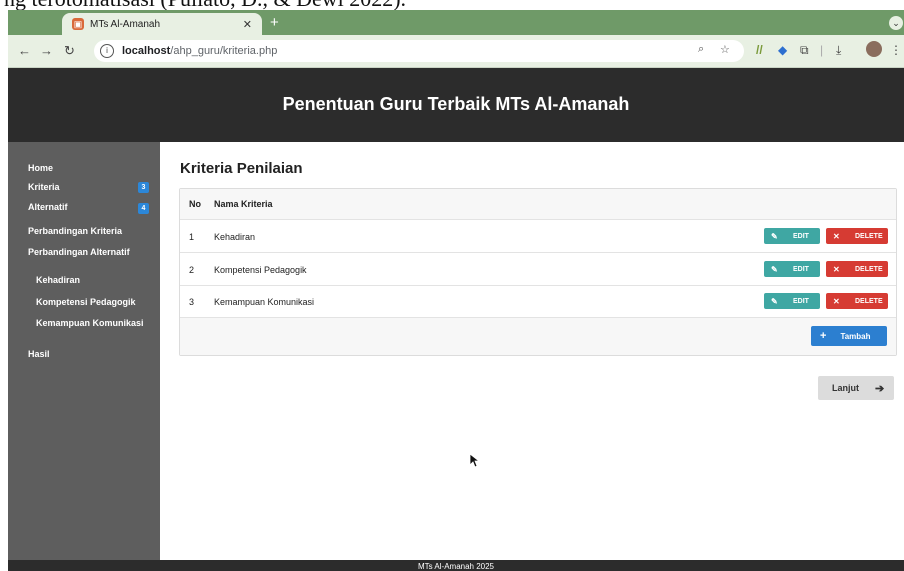 The image size is (904, 571). I want to click on forward-icon: →, so click(46, 50).